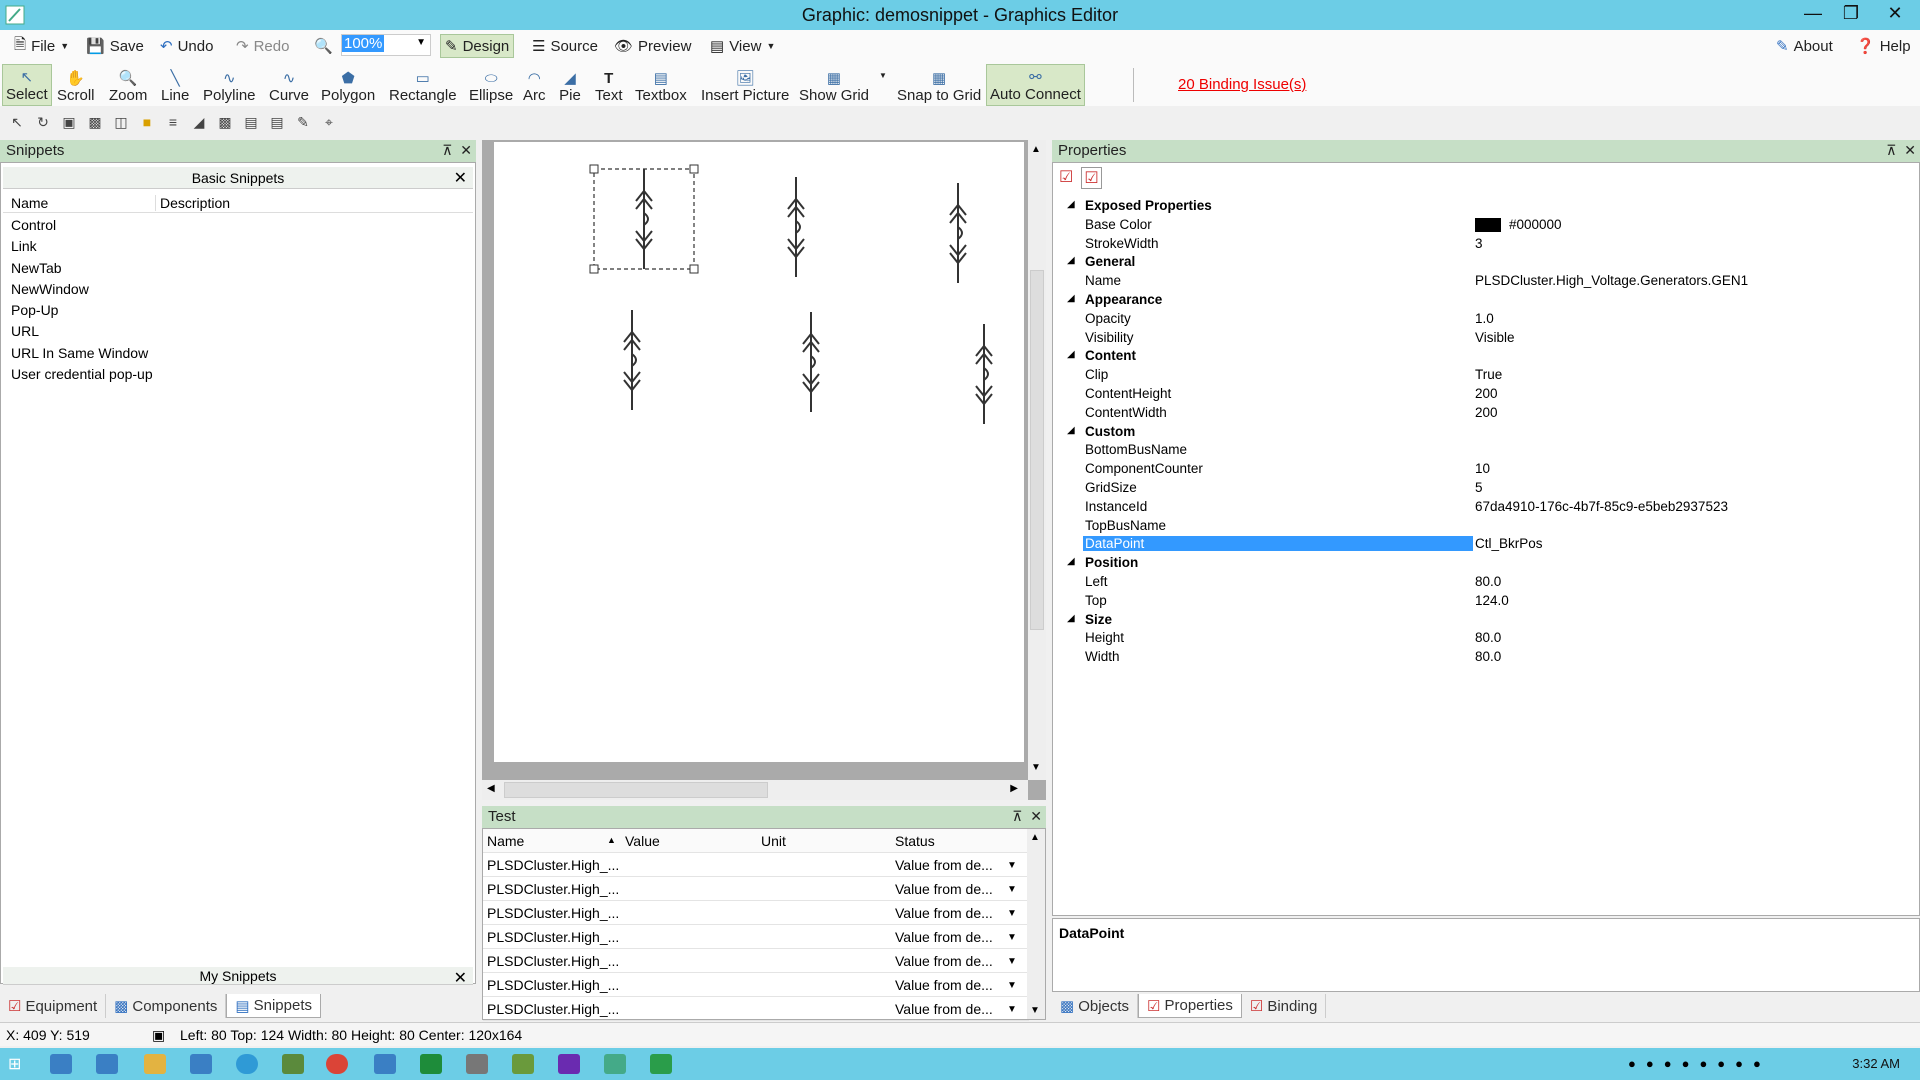 The height and width of the screenshot is (1080, 1920). I want to click on property-row: ComponentCounter 10, so click(1490, 469).